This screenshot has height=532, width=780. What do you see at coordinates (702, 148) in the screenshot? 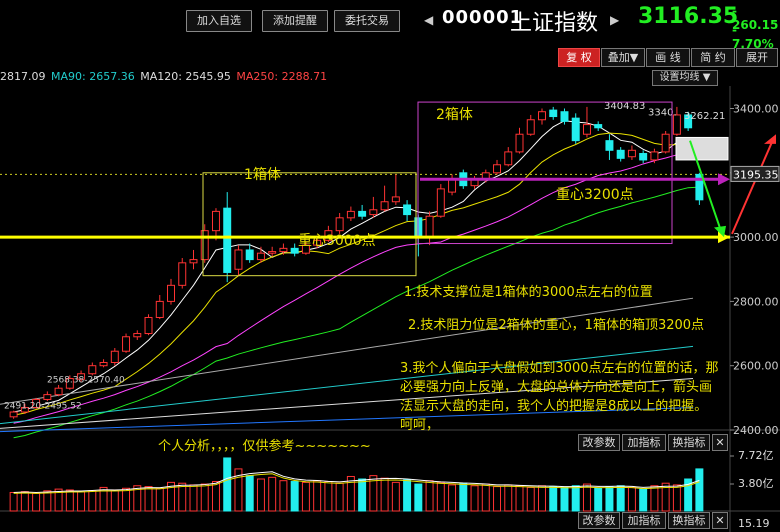
I see `gap-box` at bounding box center [702, 148].